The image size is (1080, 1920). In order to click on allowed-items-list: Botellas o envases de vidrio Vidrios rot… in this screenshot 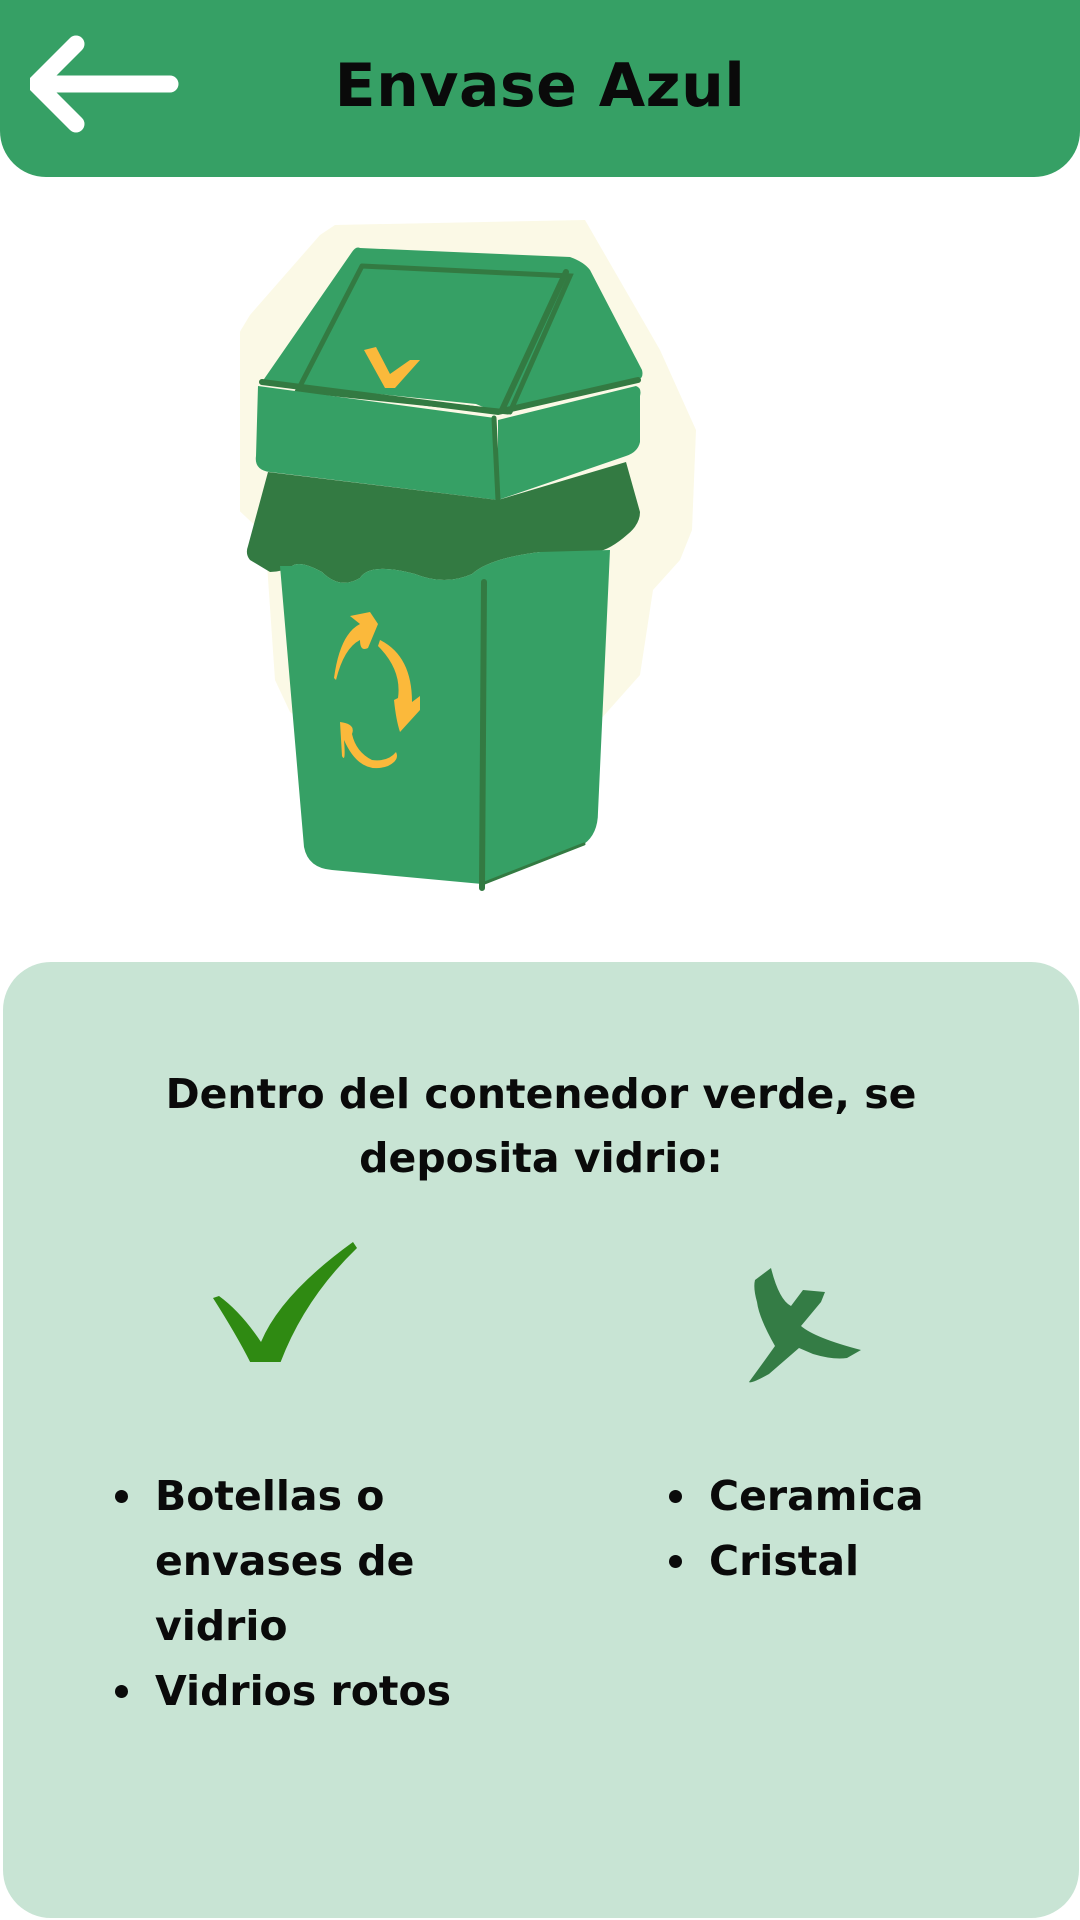, I will do `click(299, 1594)`.